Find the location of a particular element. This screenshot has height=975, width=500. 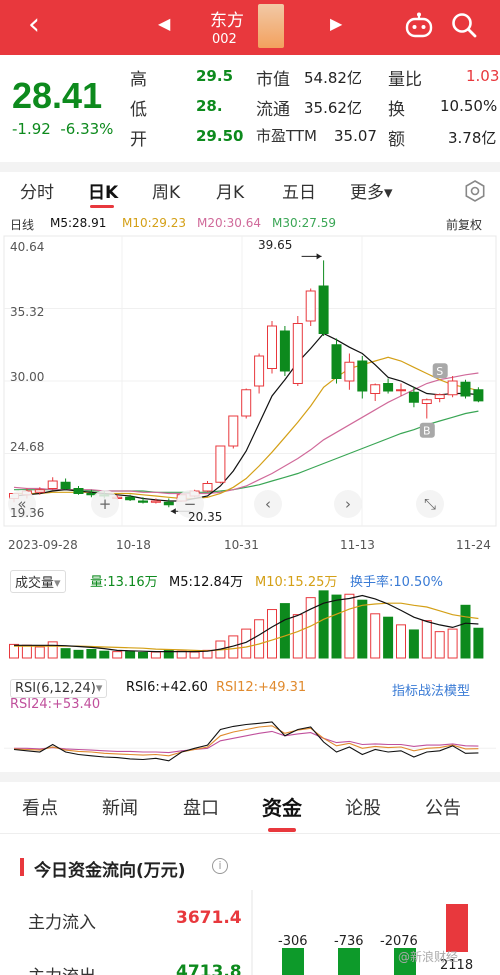

prev-stock-icon: ◀ is located at coordinates (164, 23).